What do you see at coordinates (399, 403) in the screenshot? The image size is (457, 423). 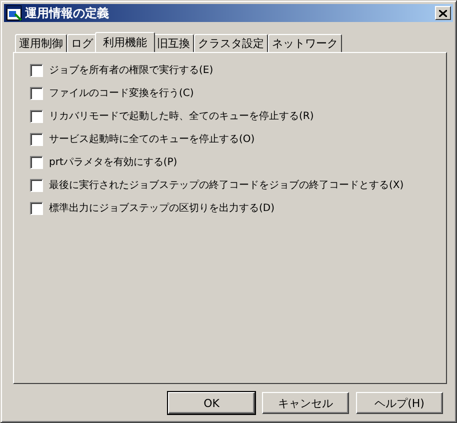 I see `dialog-button: ヘルプ(H)` at bounding box center [399, 403].